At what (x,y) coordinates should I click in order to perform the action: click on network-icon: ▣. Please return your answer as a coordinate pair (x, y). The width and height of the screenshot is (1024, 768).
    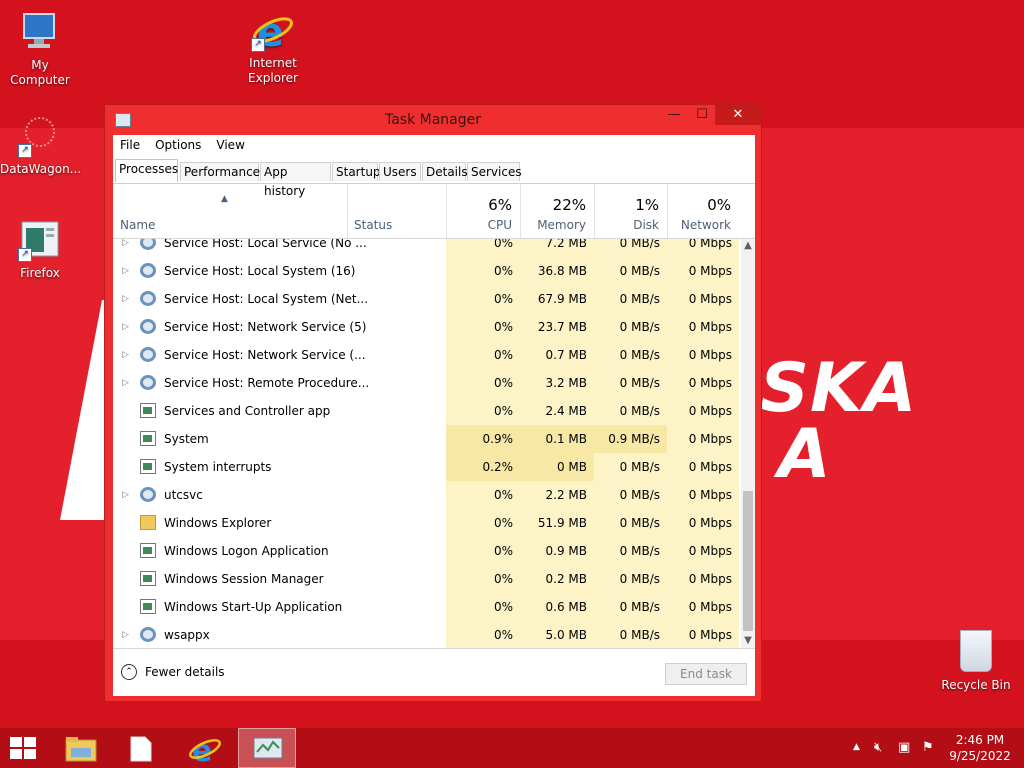
    Looking at the image, I should click on (904, 747).